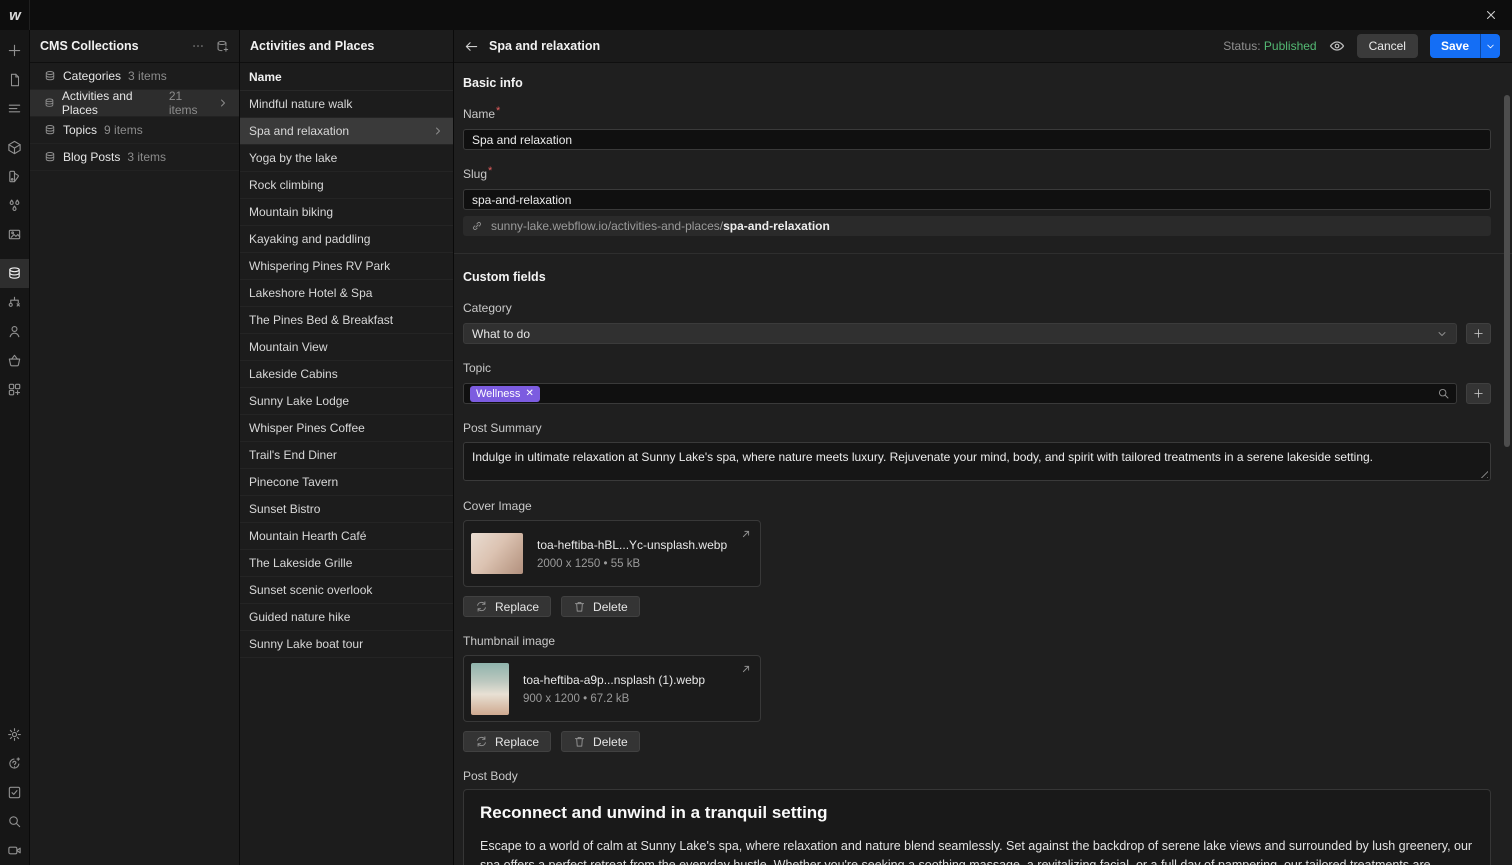 Image resolution: width=1512 pixels, height=865 pixels. Describe the element at coordinates (346, 374) in the screenshot. I see `list-item: Lakeside Cabins` at that location.